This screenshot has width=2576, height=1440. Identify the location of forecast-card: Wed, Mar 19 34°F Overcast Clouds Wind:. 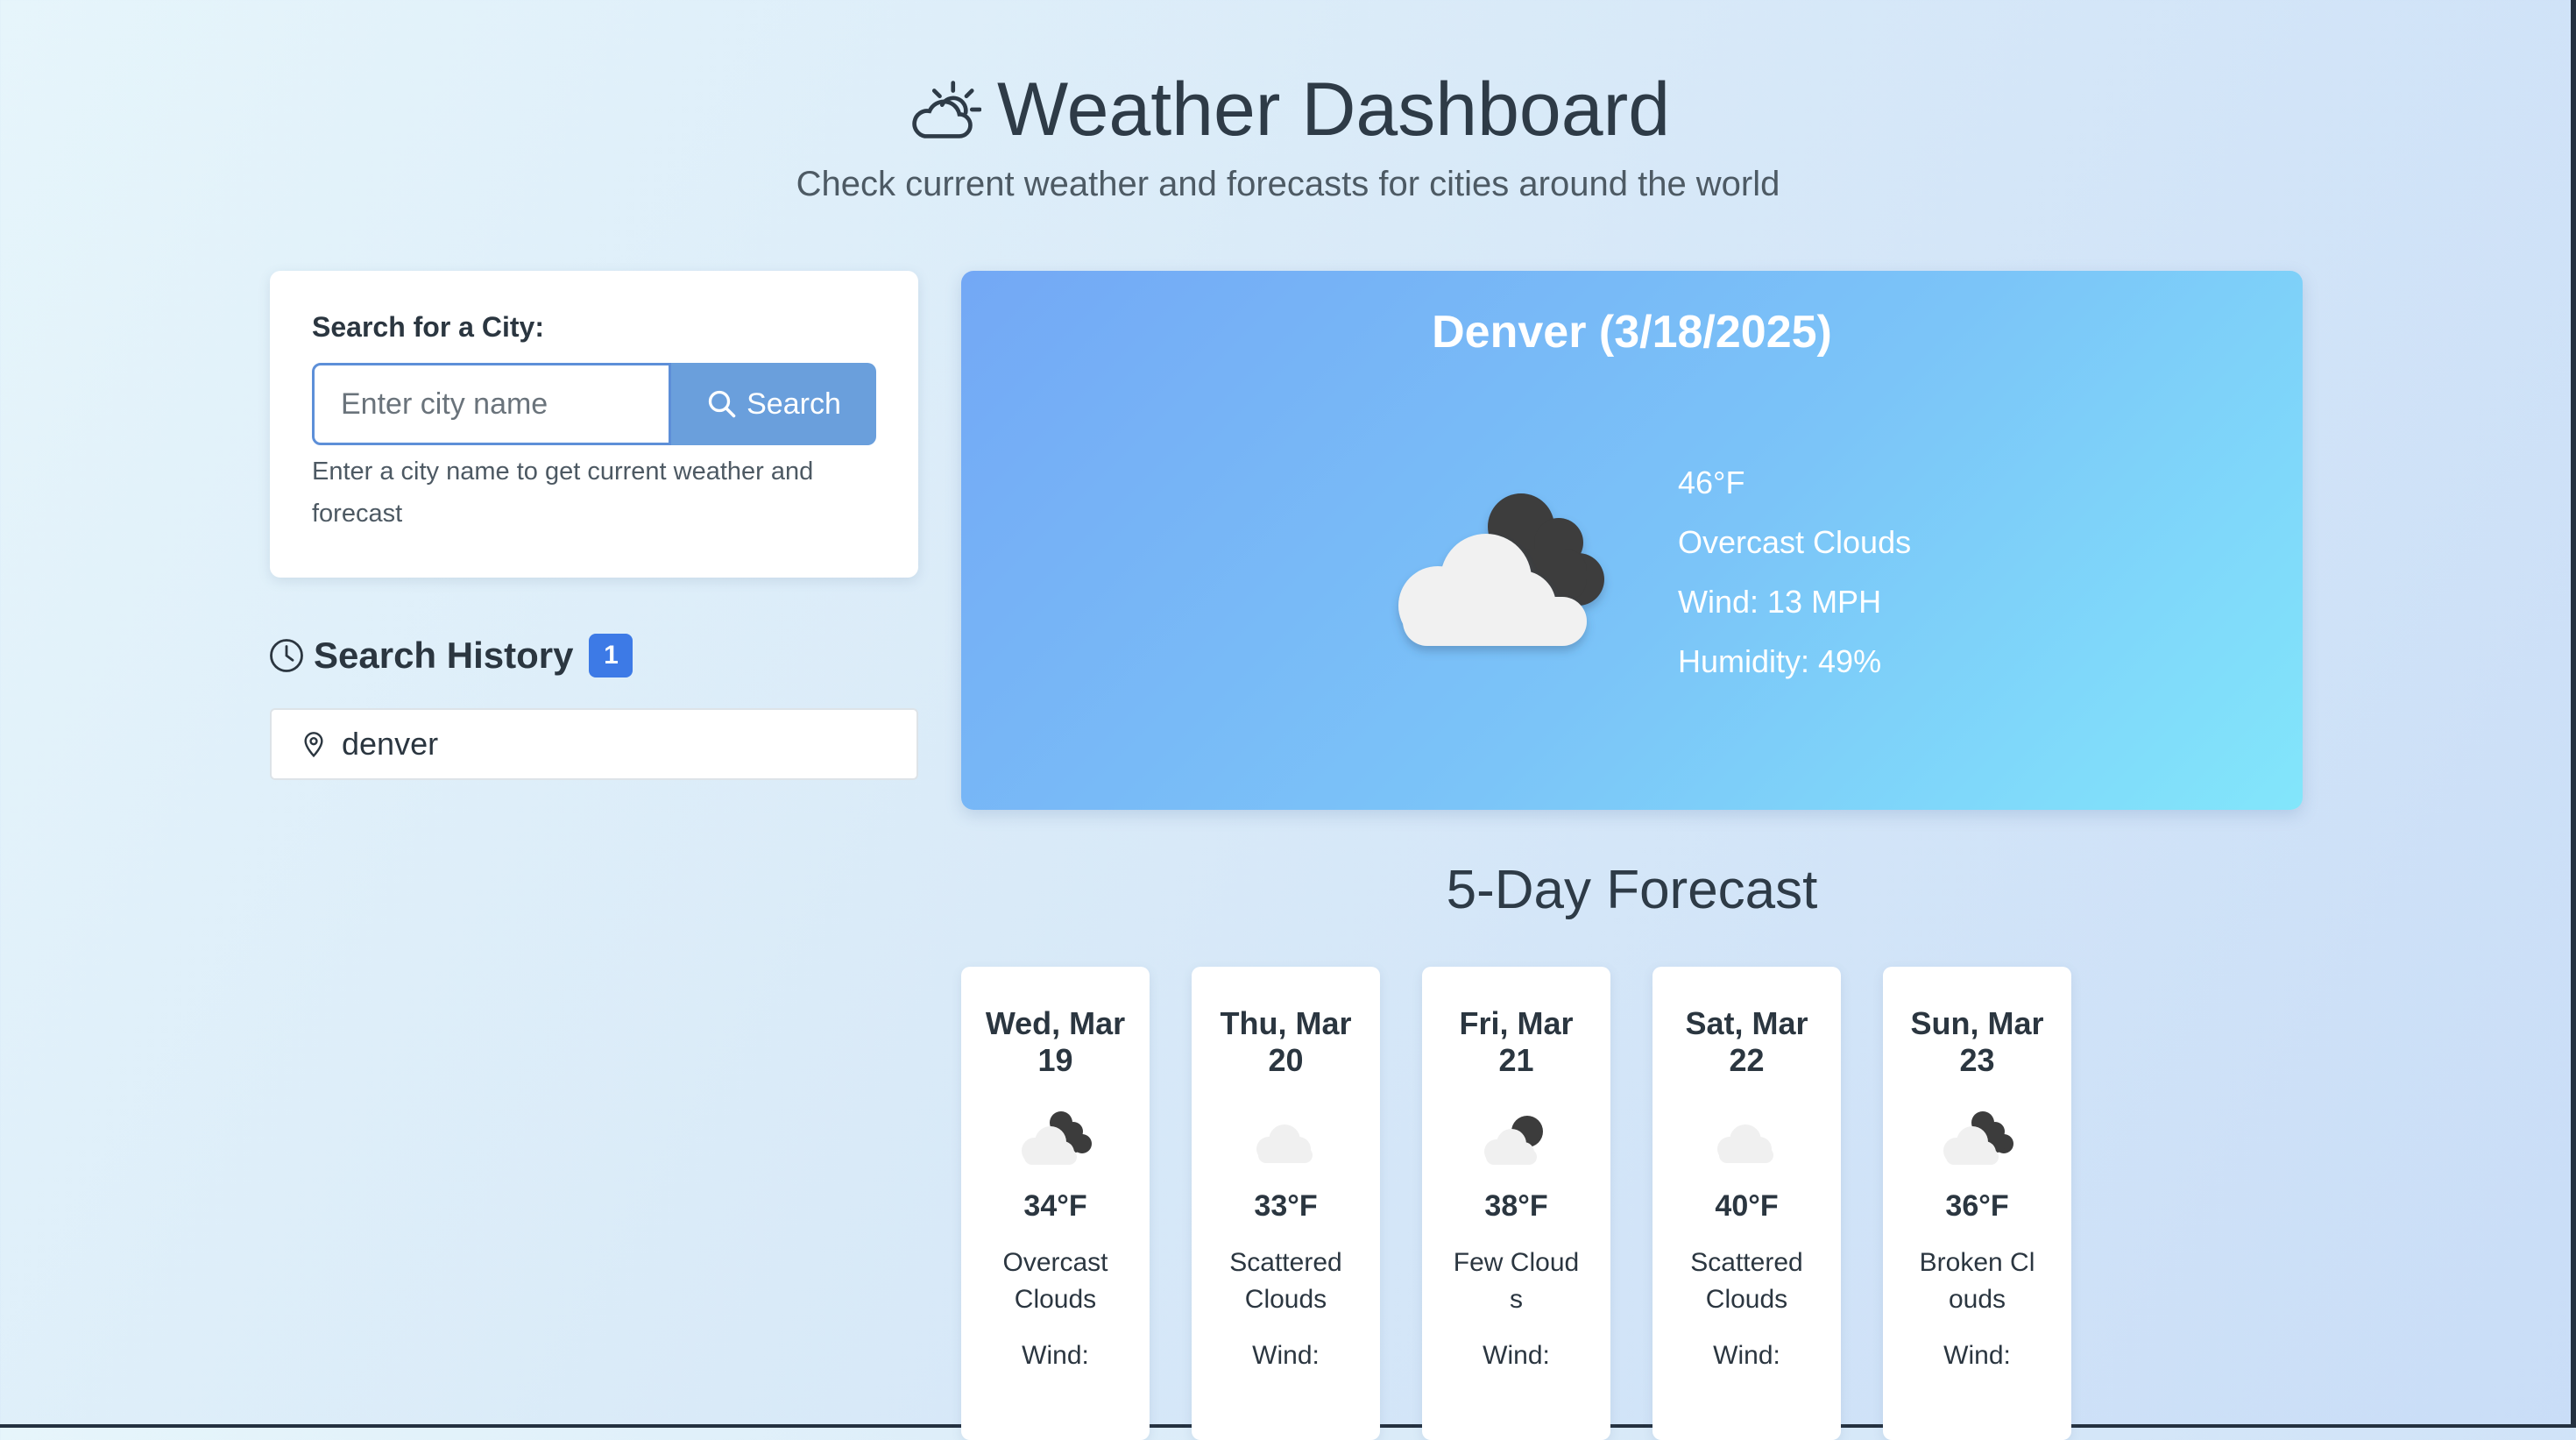
(1055, 1204).